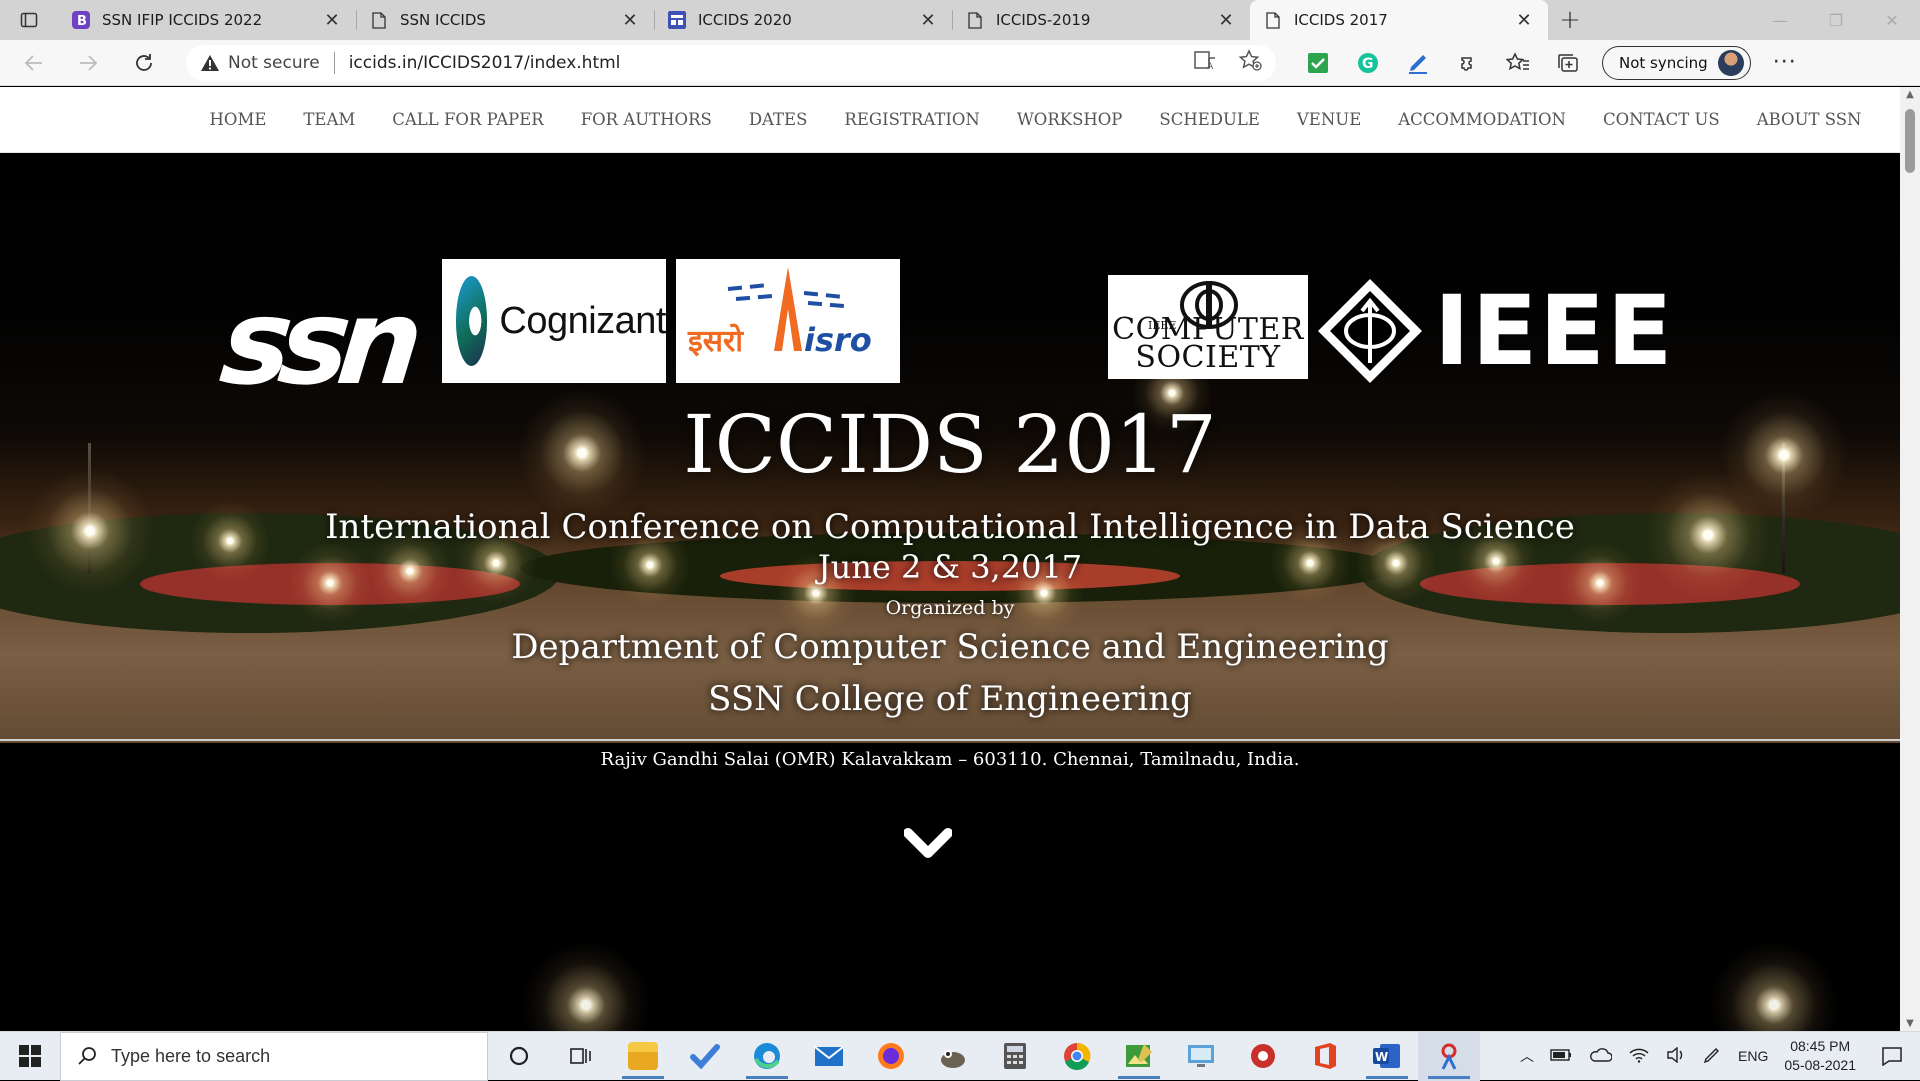  I want to click on calculator-button, so click(1015, 1056).